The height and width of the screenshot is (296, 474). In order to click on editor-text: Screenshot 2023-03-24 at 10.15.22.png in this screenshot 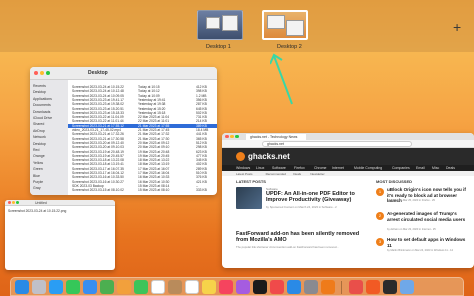, I will do `click(37, 211)`.